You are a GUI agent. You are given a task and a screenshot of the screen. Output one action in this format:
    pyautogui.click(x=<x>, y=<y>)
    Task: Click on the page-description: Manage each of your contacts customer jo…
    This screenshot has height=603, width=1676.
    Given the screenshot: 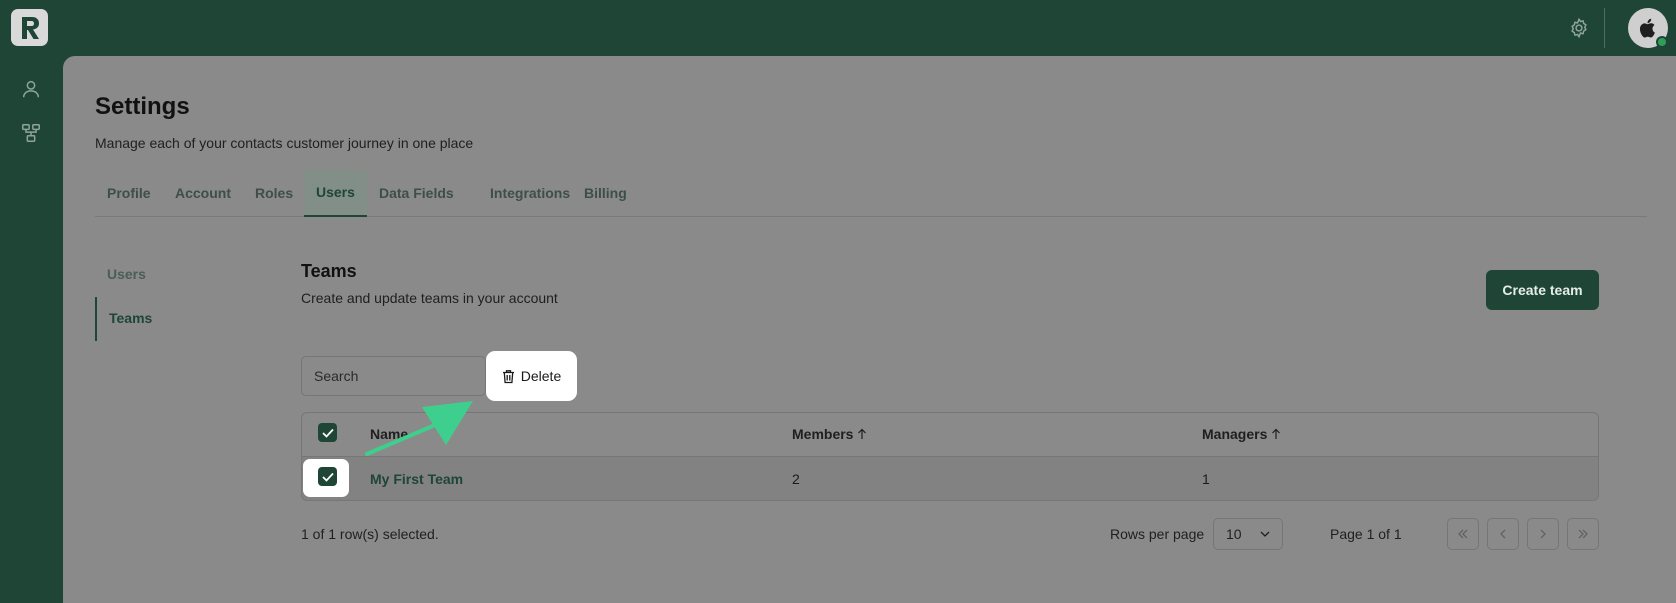 What is the action you would take?
    pyautogui.click(x=284, y=143)
    